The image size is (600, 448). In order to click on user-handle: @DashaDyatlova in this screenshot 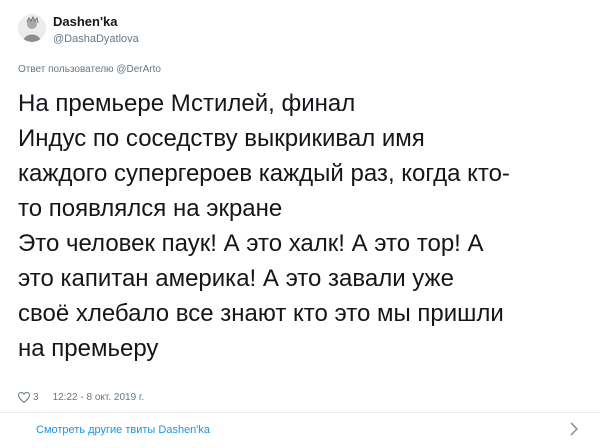, I will do `click(96, 39)`.